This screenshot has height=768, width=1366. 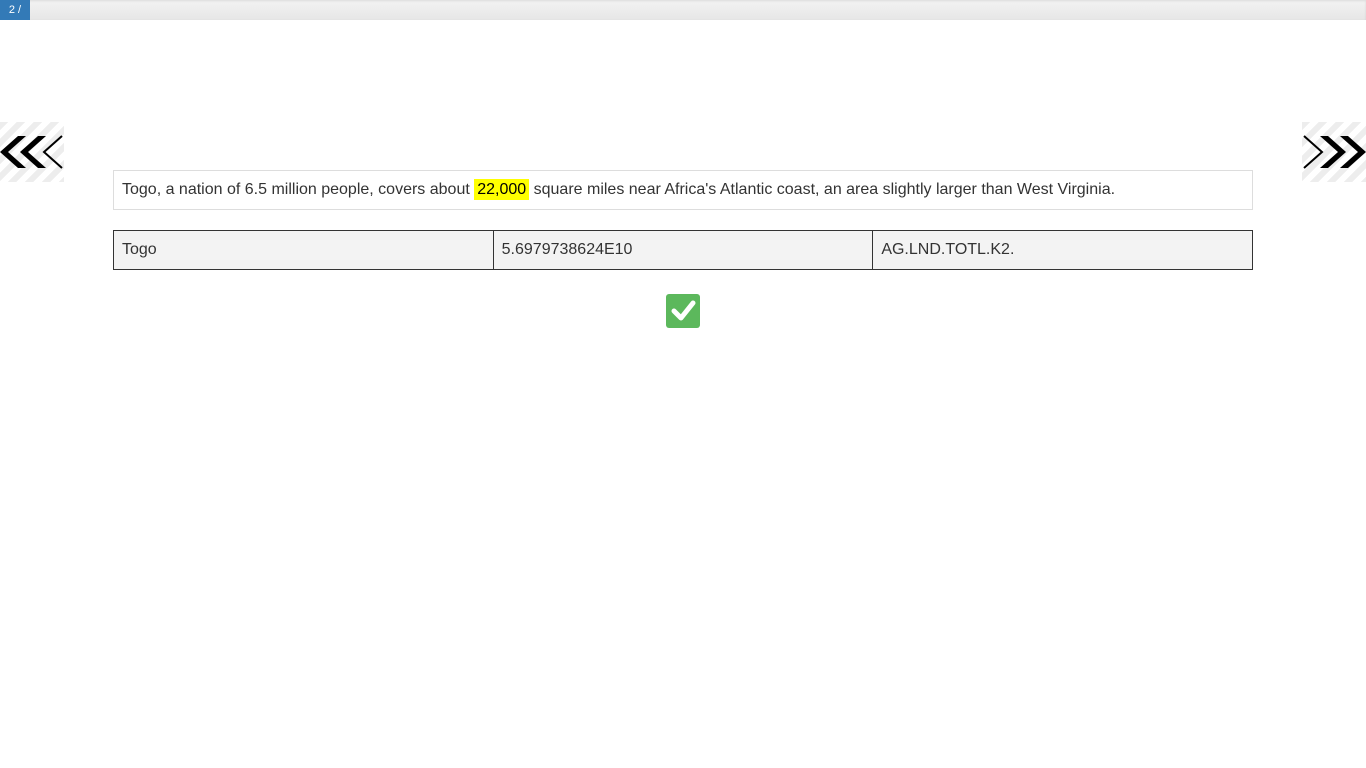 I want to click on highlighted-value: 22,000, so click(x=502, y=189).